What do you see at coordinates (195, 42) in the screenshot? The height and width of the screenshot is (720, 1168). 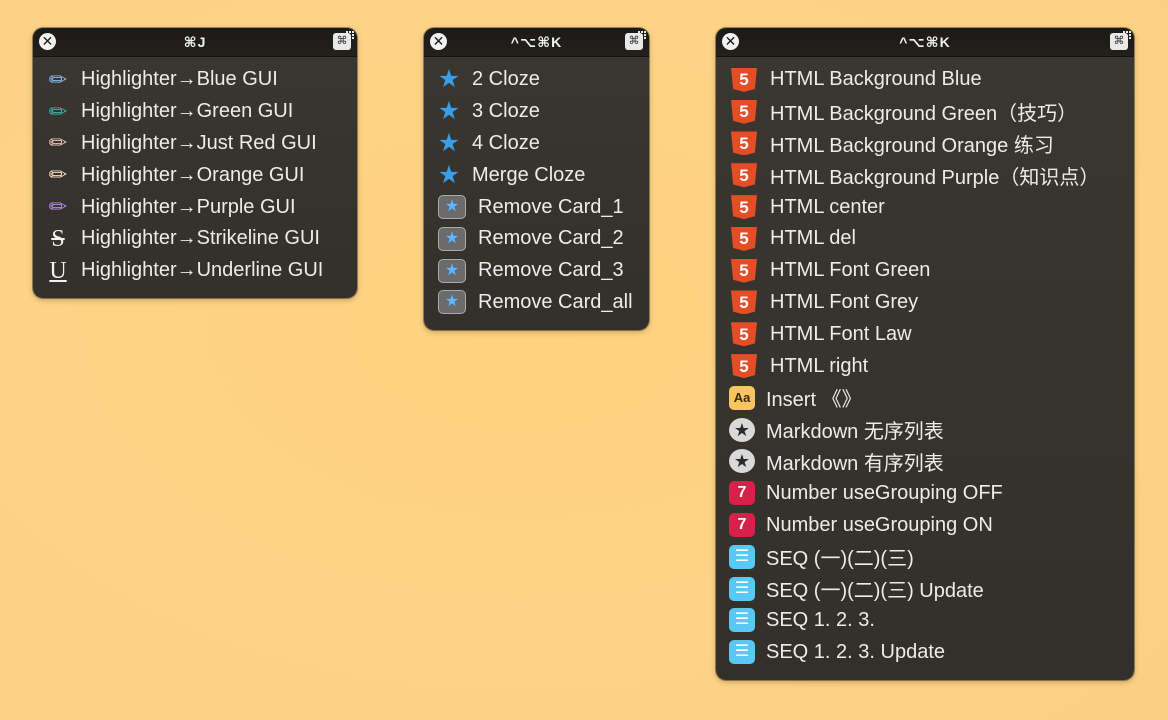 I see `hotkey-label: ⌘J` at bounding box center [195, 42].